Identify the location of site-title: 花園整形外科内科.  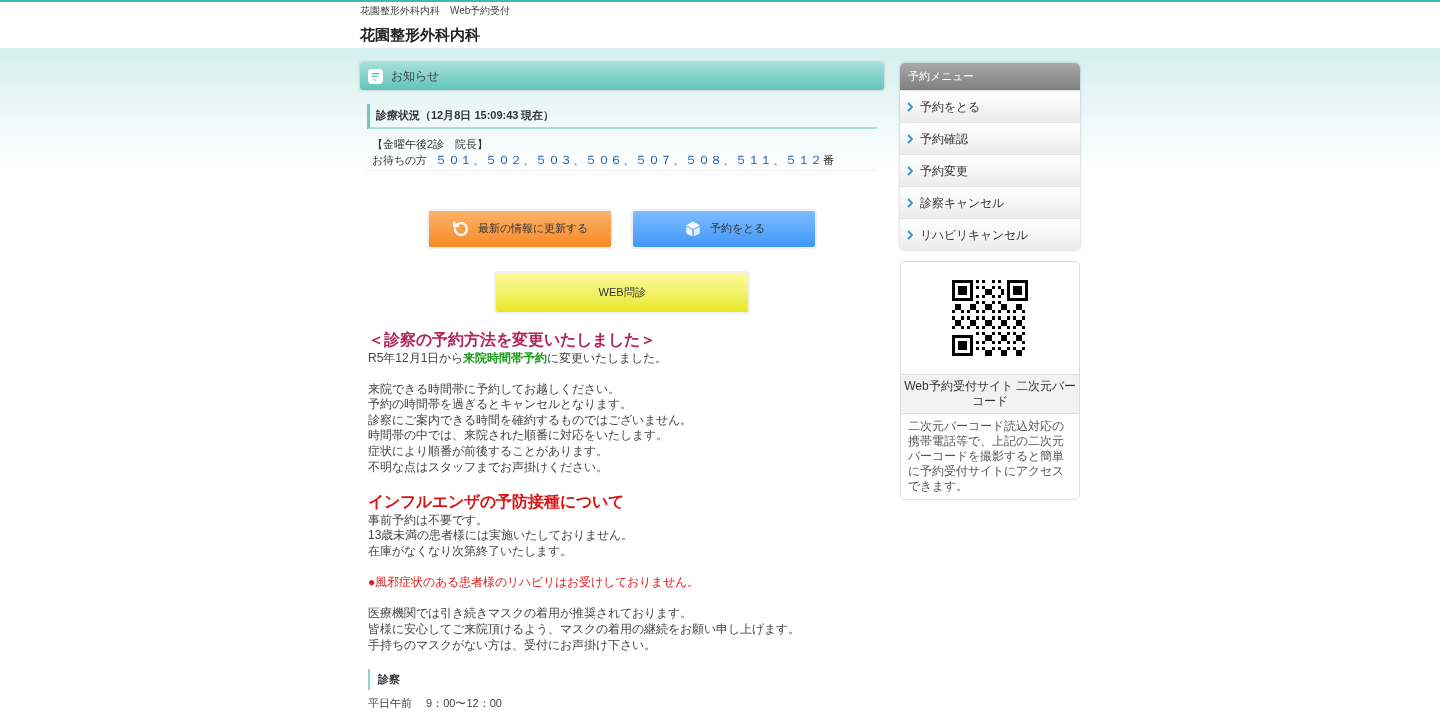
(420, 35).